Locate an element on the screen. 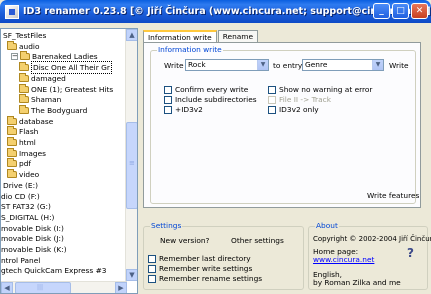  remember-write-settings-checkbox: Remember write settings is located at coordinates (200, 268).